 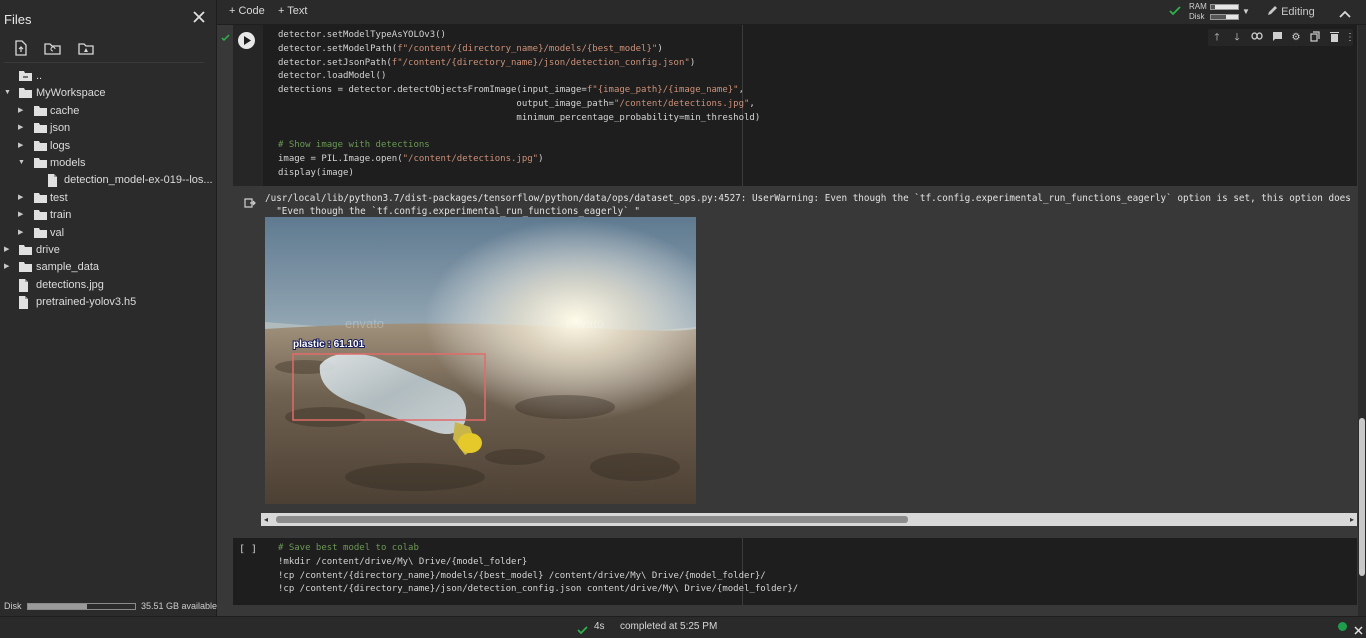 I want to click on notebook-toolbar: + Code + Text RAM Disk ▼ Editing, so click(x=791, y=12).